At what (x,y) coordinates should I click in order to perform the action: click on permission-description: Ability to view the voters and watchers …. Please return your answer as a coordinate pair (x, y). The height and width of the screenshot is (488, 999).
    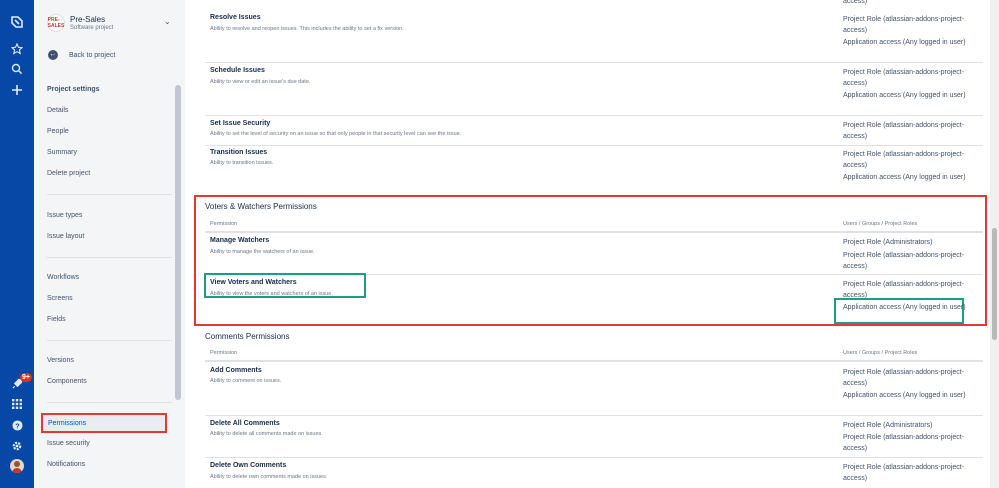
    Looking at the image, I should click on (271, 294).